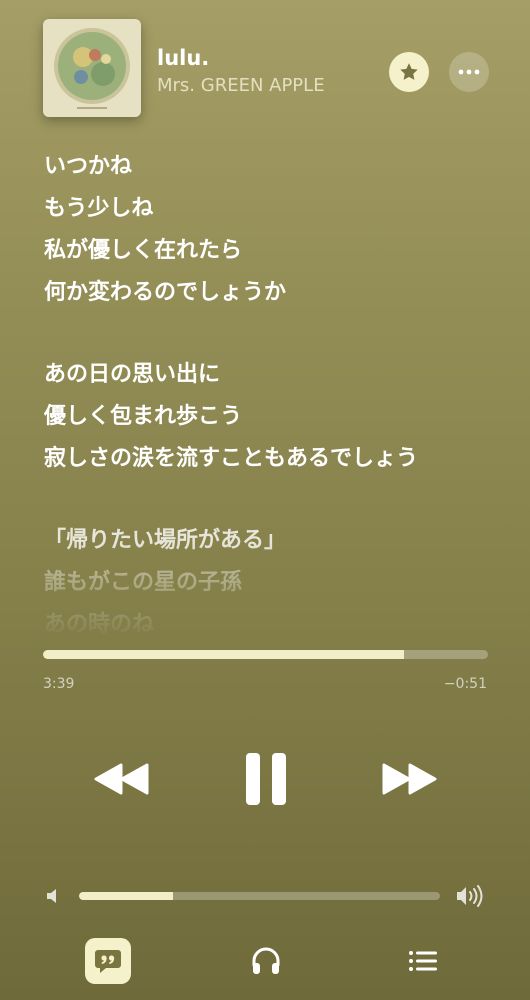  What do you see at coordinates (279, 622) in the screenshot?
I see `lyric-line: あの時のね` at bounding box center [279, 622].